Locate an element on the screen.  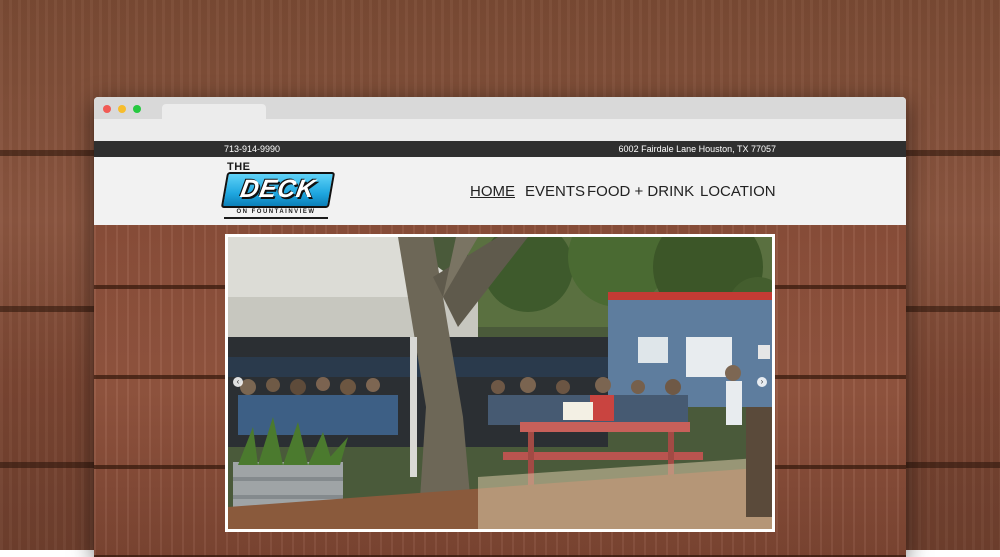
close-window-button is located at coordinates (107, 109).